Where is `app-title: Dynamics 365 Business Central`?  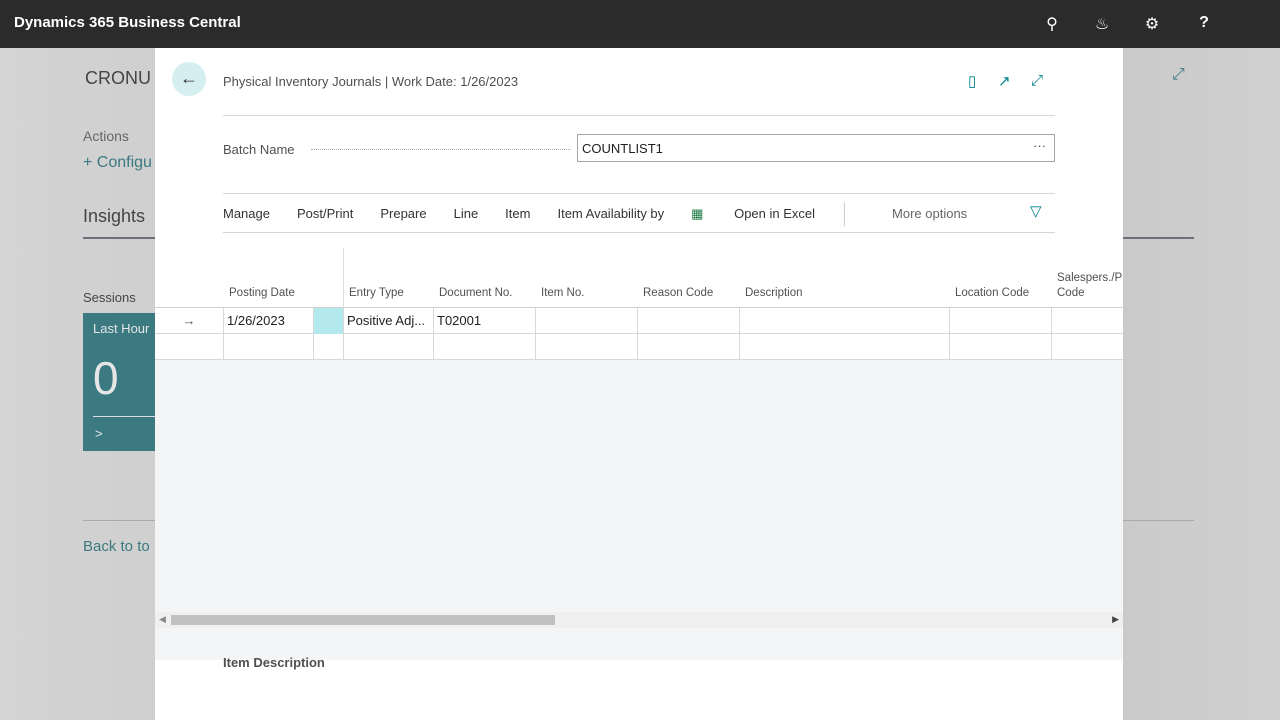 app-title: Dynamics 365 Business Central is located at coordinates (127, 22).